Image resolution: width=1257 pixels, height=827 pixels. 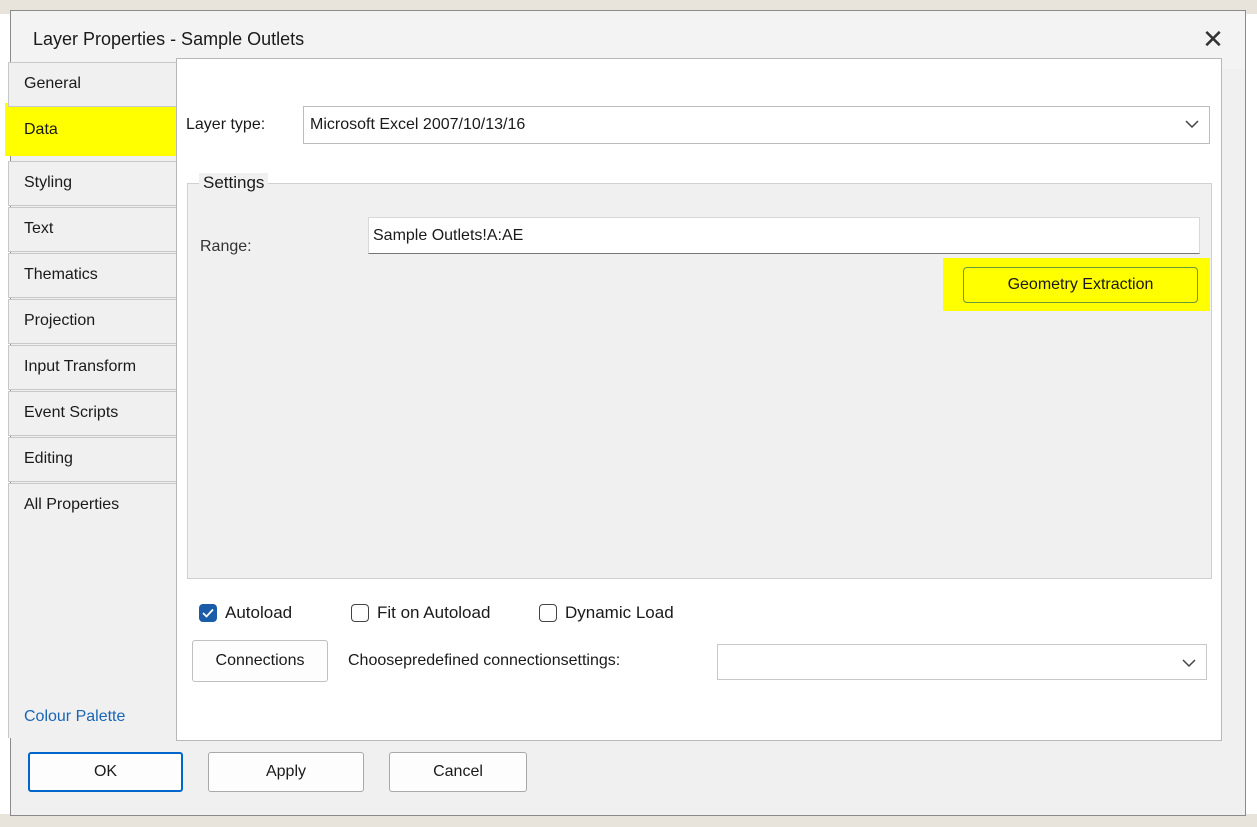 What do you see at coordinates (484, 660) in the screenshot?
I see `predefined-connection-label: Choosepredefined connectionsettings:` at bounding box center [484, 660].